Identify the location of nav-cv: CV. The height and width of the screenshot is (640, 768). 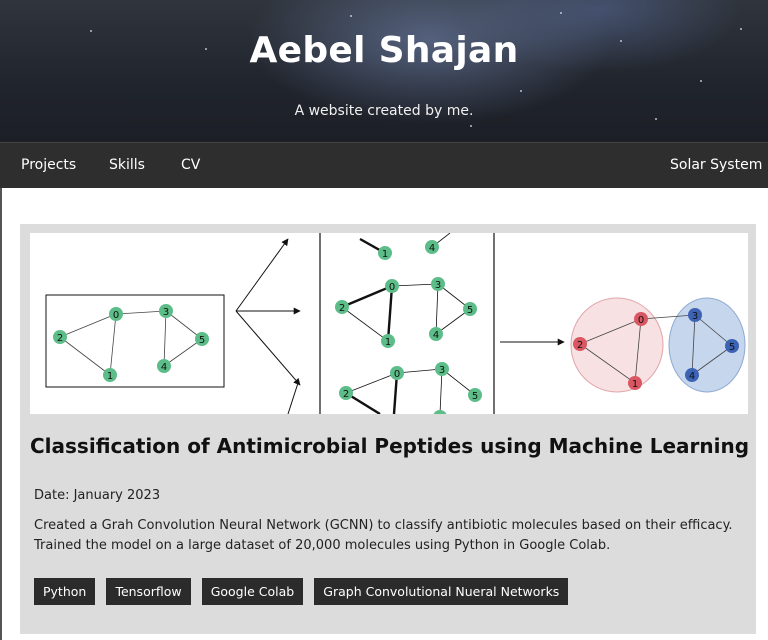
(190, 166).